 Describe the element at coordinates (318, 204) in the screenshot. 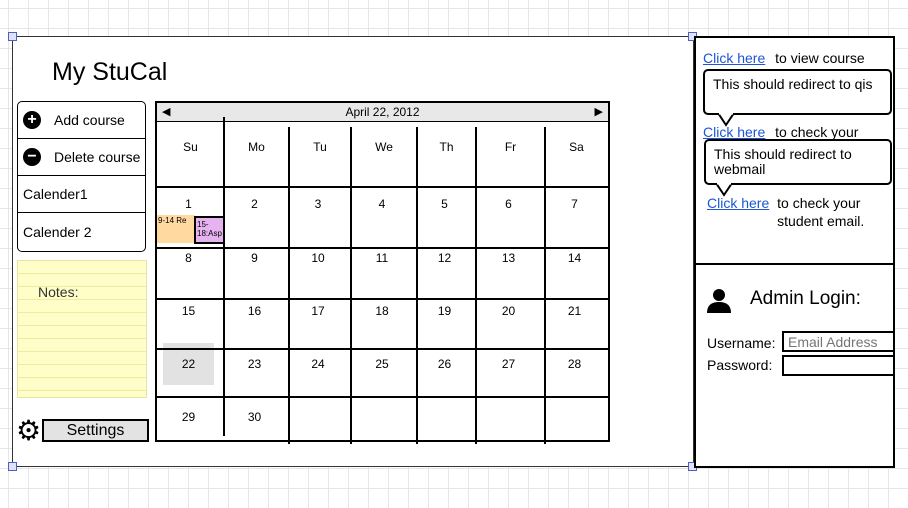

I see `calendar-day: 3` at that location.